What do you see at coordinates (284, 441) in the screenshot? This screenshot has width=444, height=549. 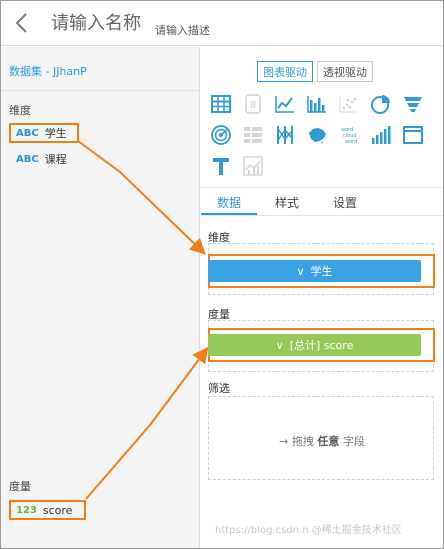 I see `arrow-right-icon: →` at bounding box center [284, 441].